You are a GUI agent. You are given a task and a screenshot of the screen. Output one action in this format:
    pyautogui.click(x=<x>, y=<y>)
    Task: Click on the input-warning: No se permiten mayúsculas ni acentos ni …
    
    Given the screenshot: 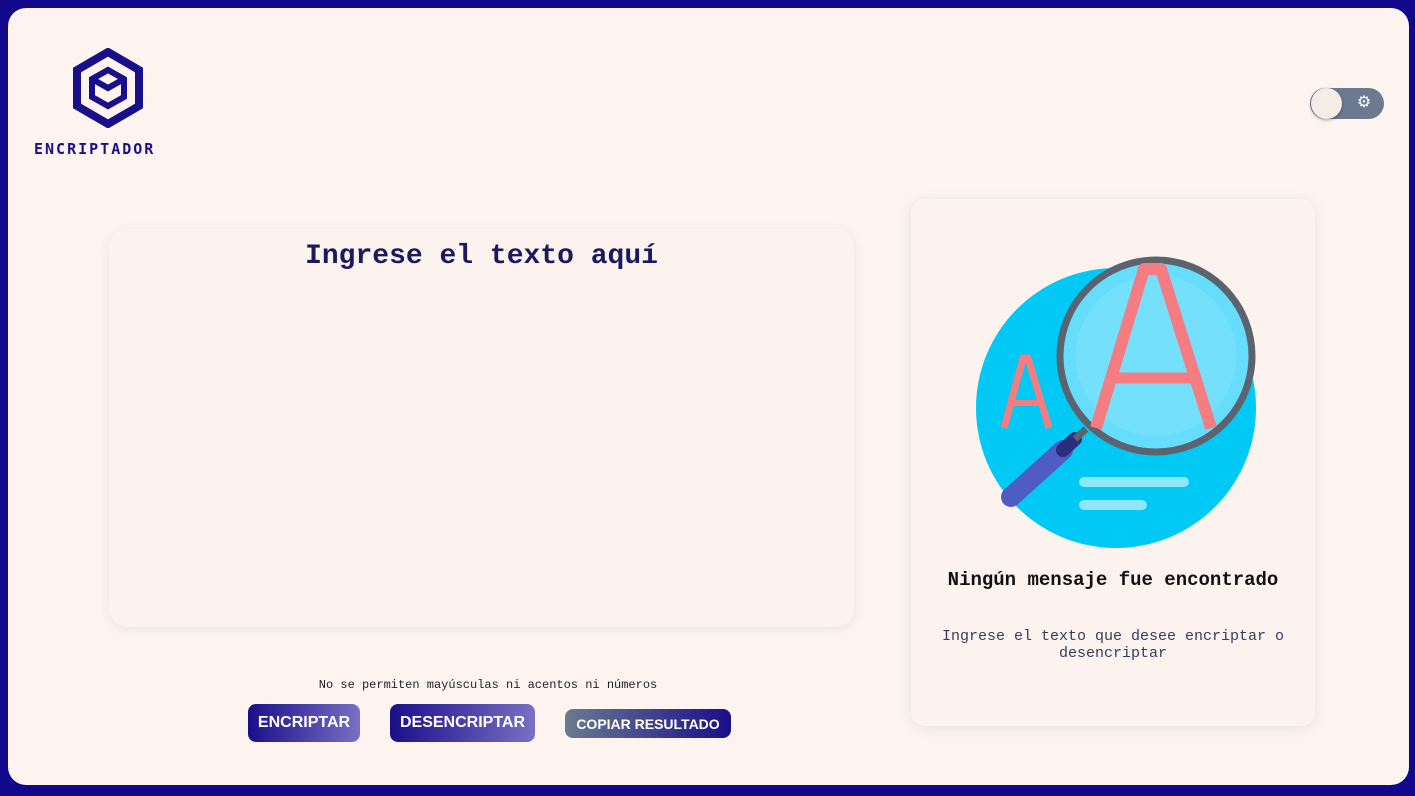 What is the action you would take?
    pyautogui.click(x=488, y=685)
    